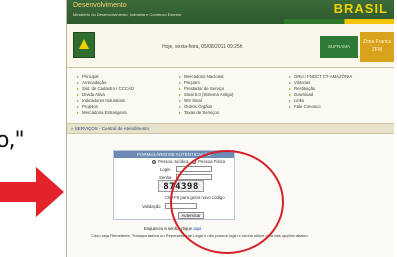 The height and width of the screenshot is (257, 397). Describe the element at coordinates (194, 161) in the screenshot. I see `radio-pessoa-fisica` at that location.